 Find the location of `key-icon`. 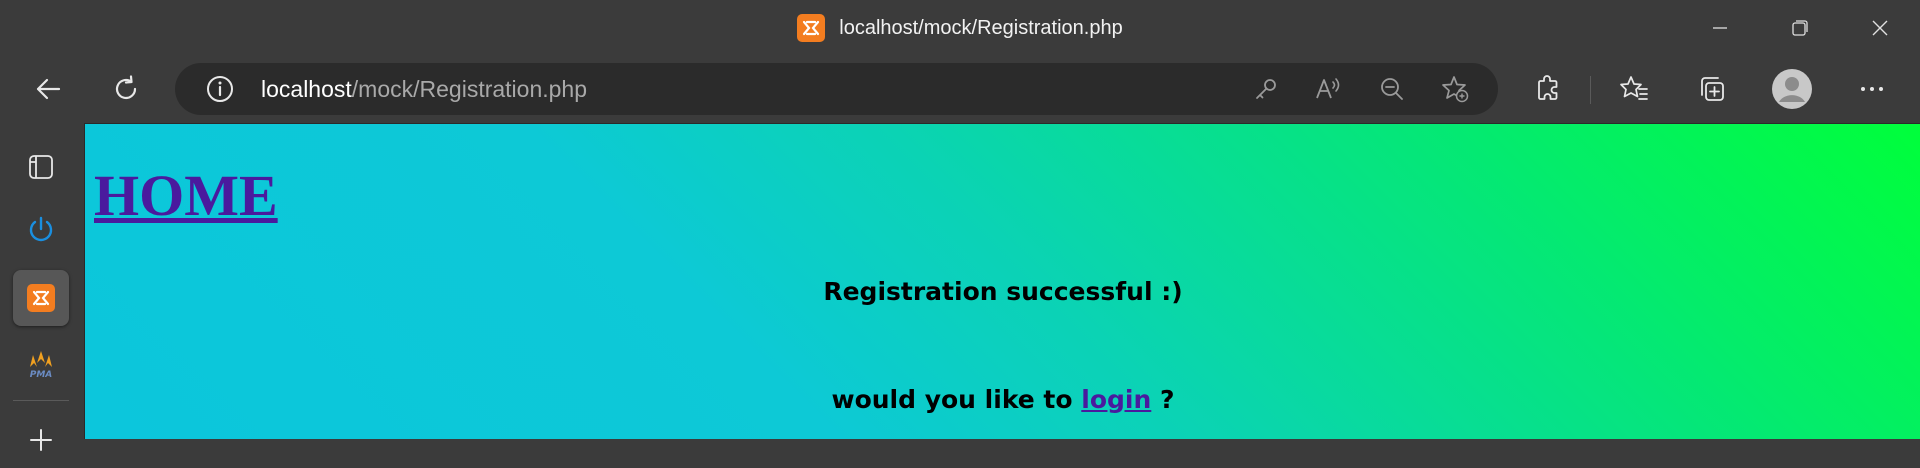

key-icon is located at coordinates (1266, 89).